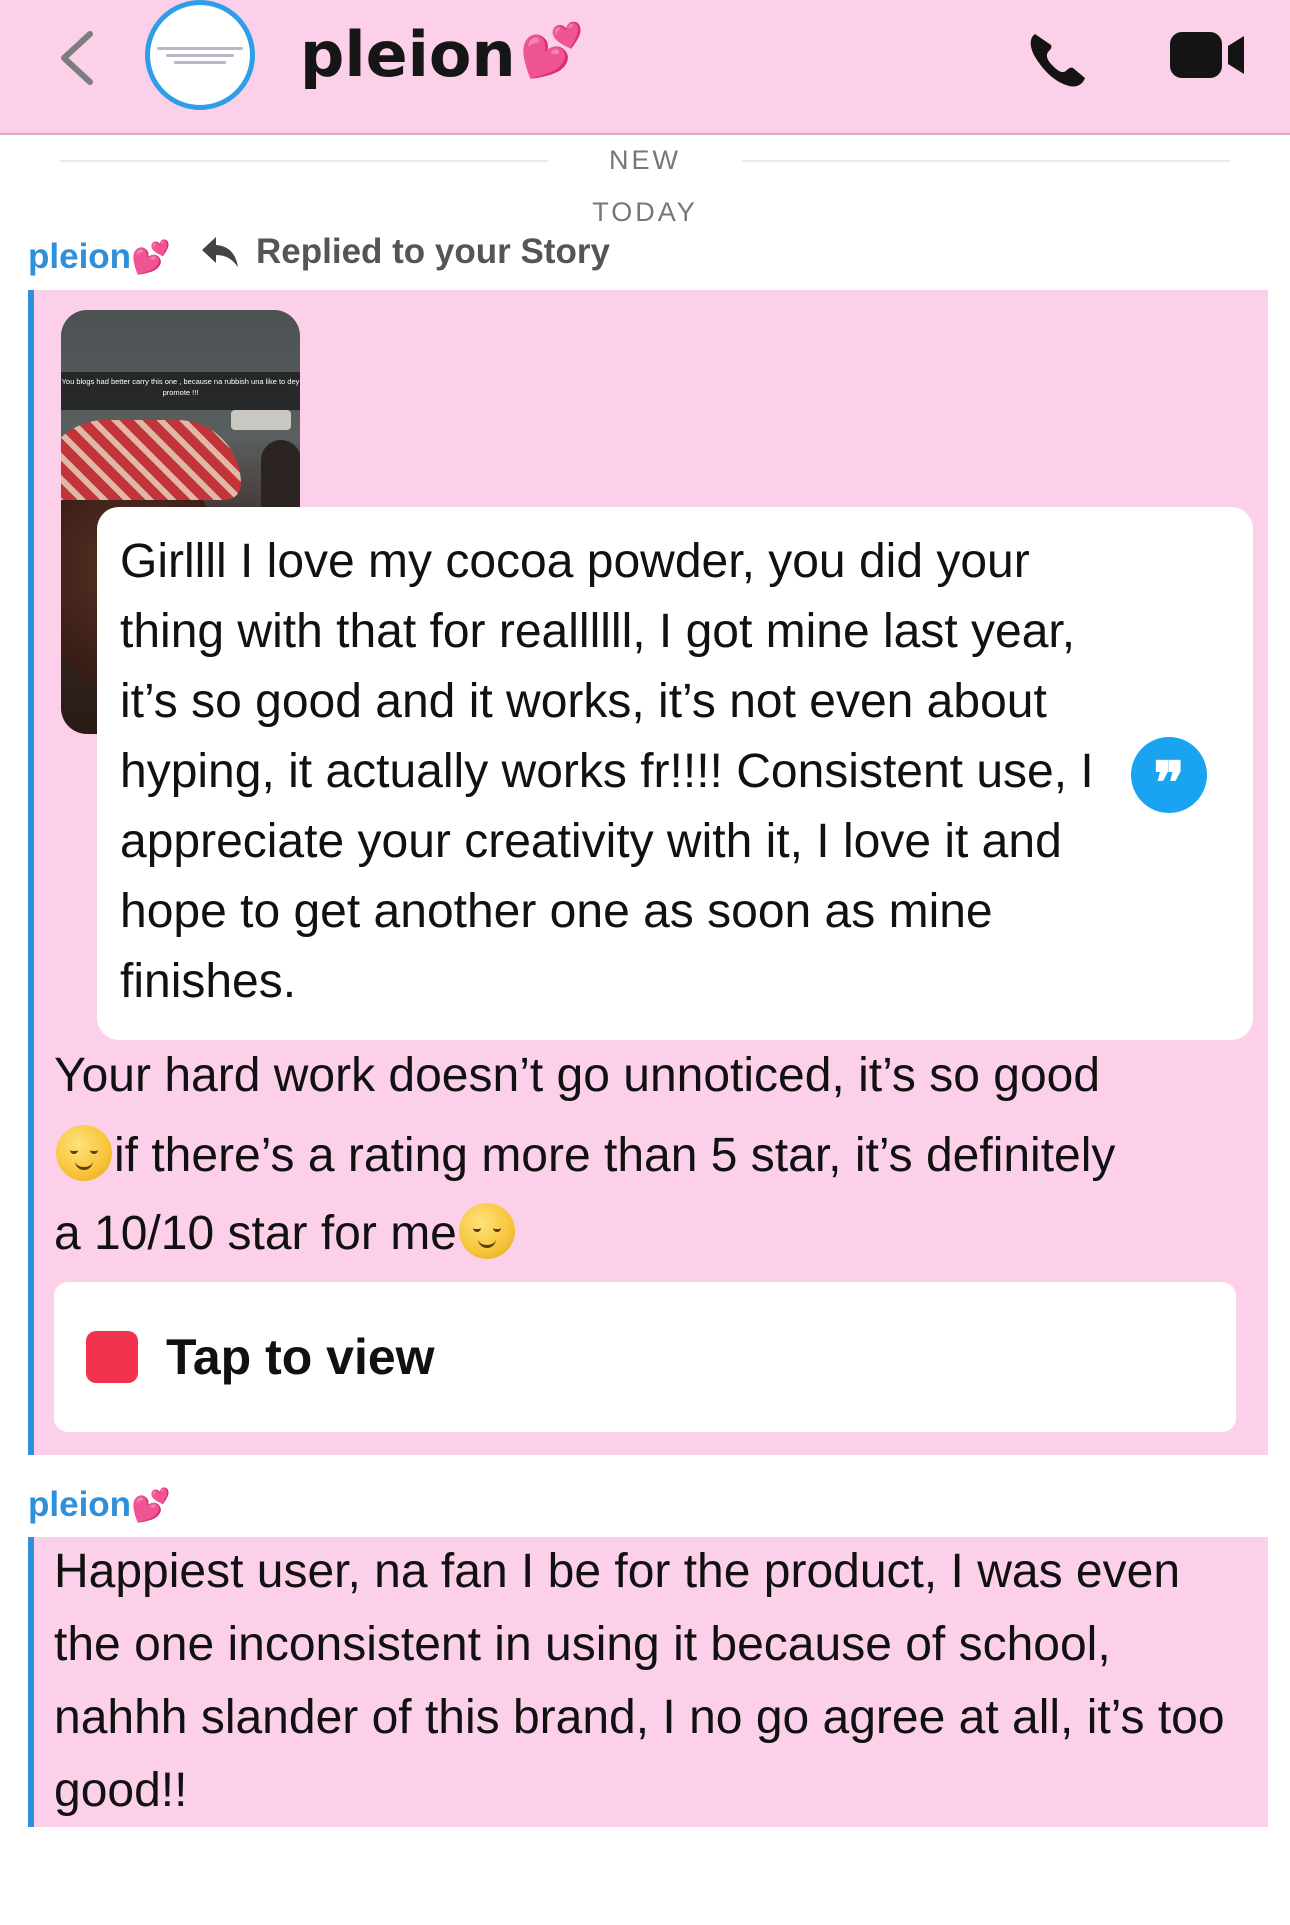 The width and height of the screenshot is (1290, 1925). Describe the element at coordinates (77, 58) in the screenshot. I see `chevron-left-icon` at that location.